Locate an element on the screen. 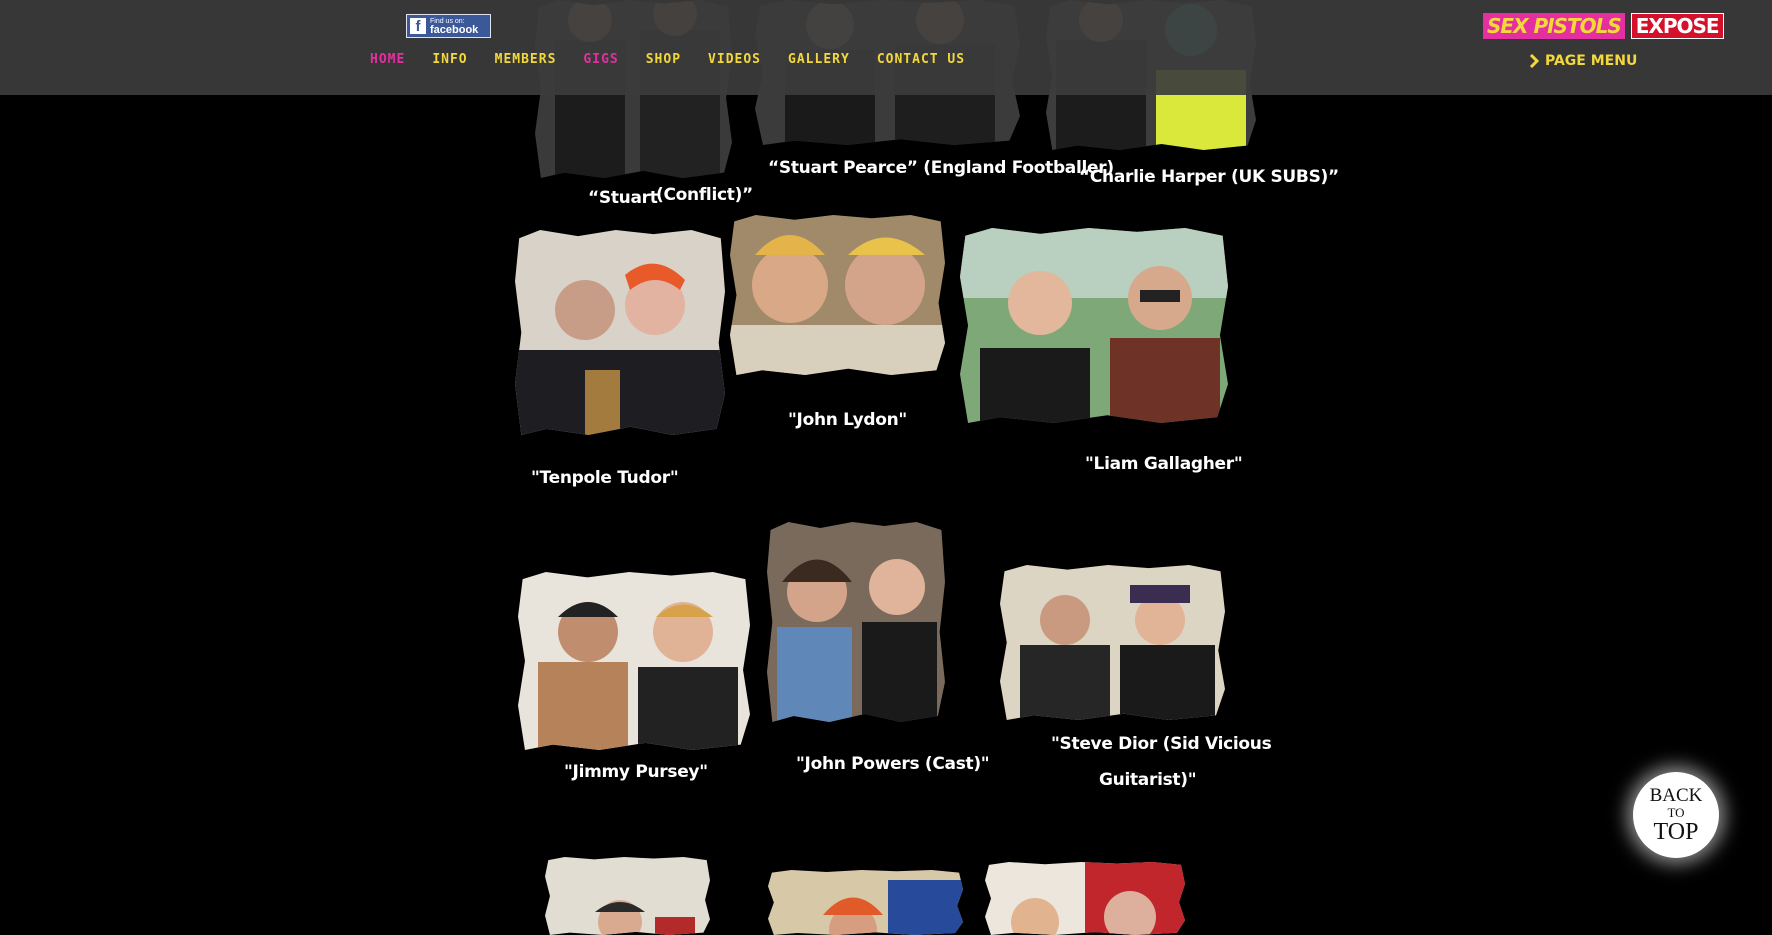 The image size is (1772, 935). nav-members: MEMBERS is located at coordinates (526, 59).